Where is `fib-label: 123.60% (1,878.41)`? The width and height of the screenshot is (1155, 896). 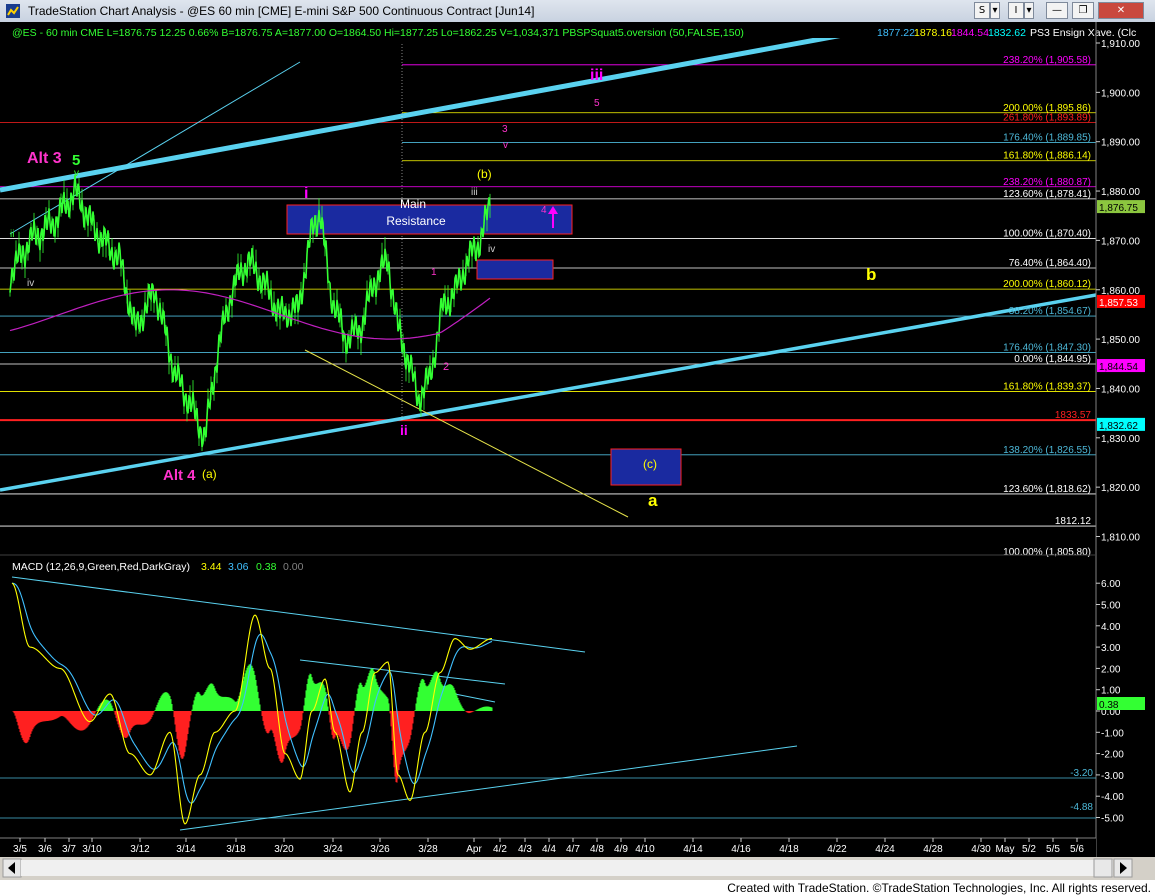
fib-label: 123.60% (1,878.41) is located at coordinates (1047, 194).